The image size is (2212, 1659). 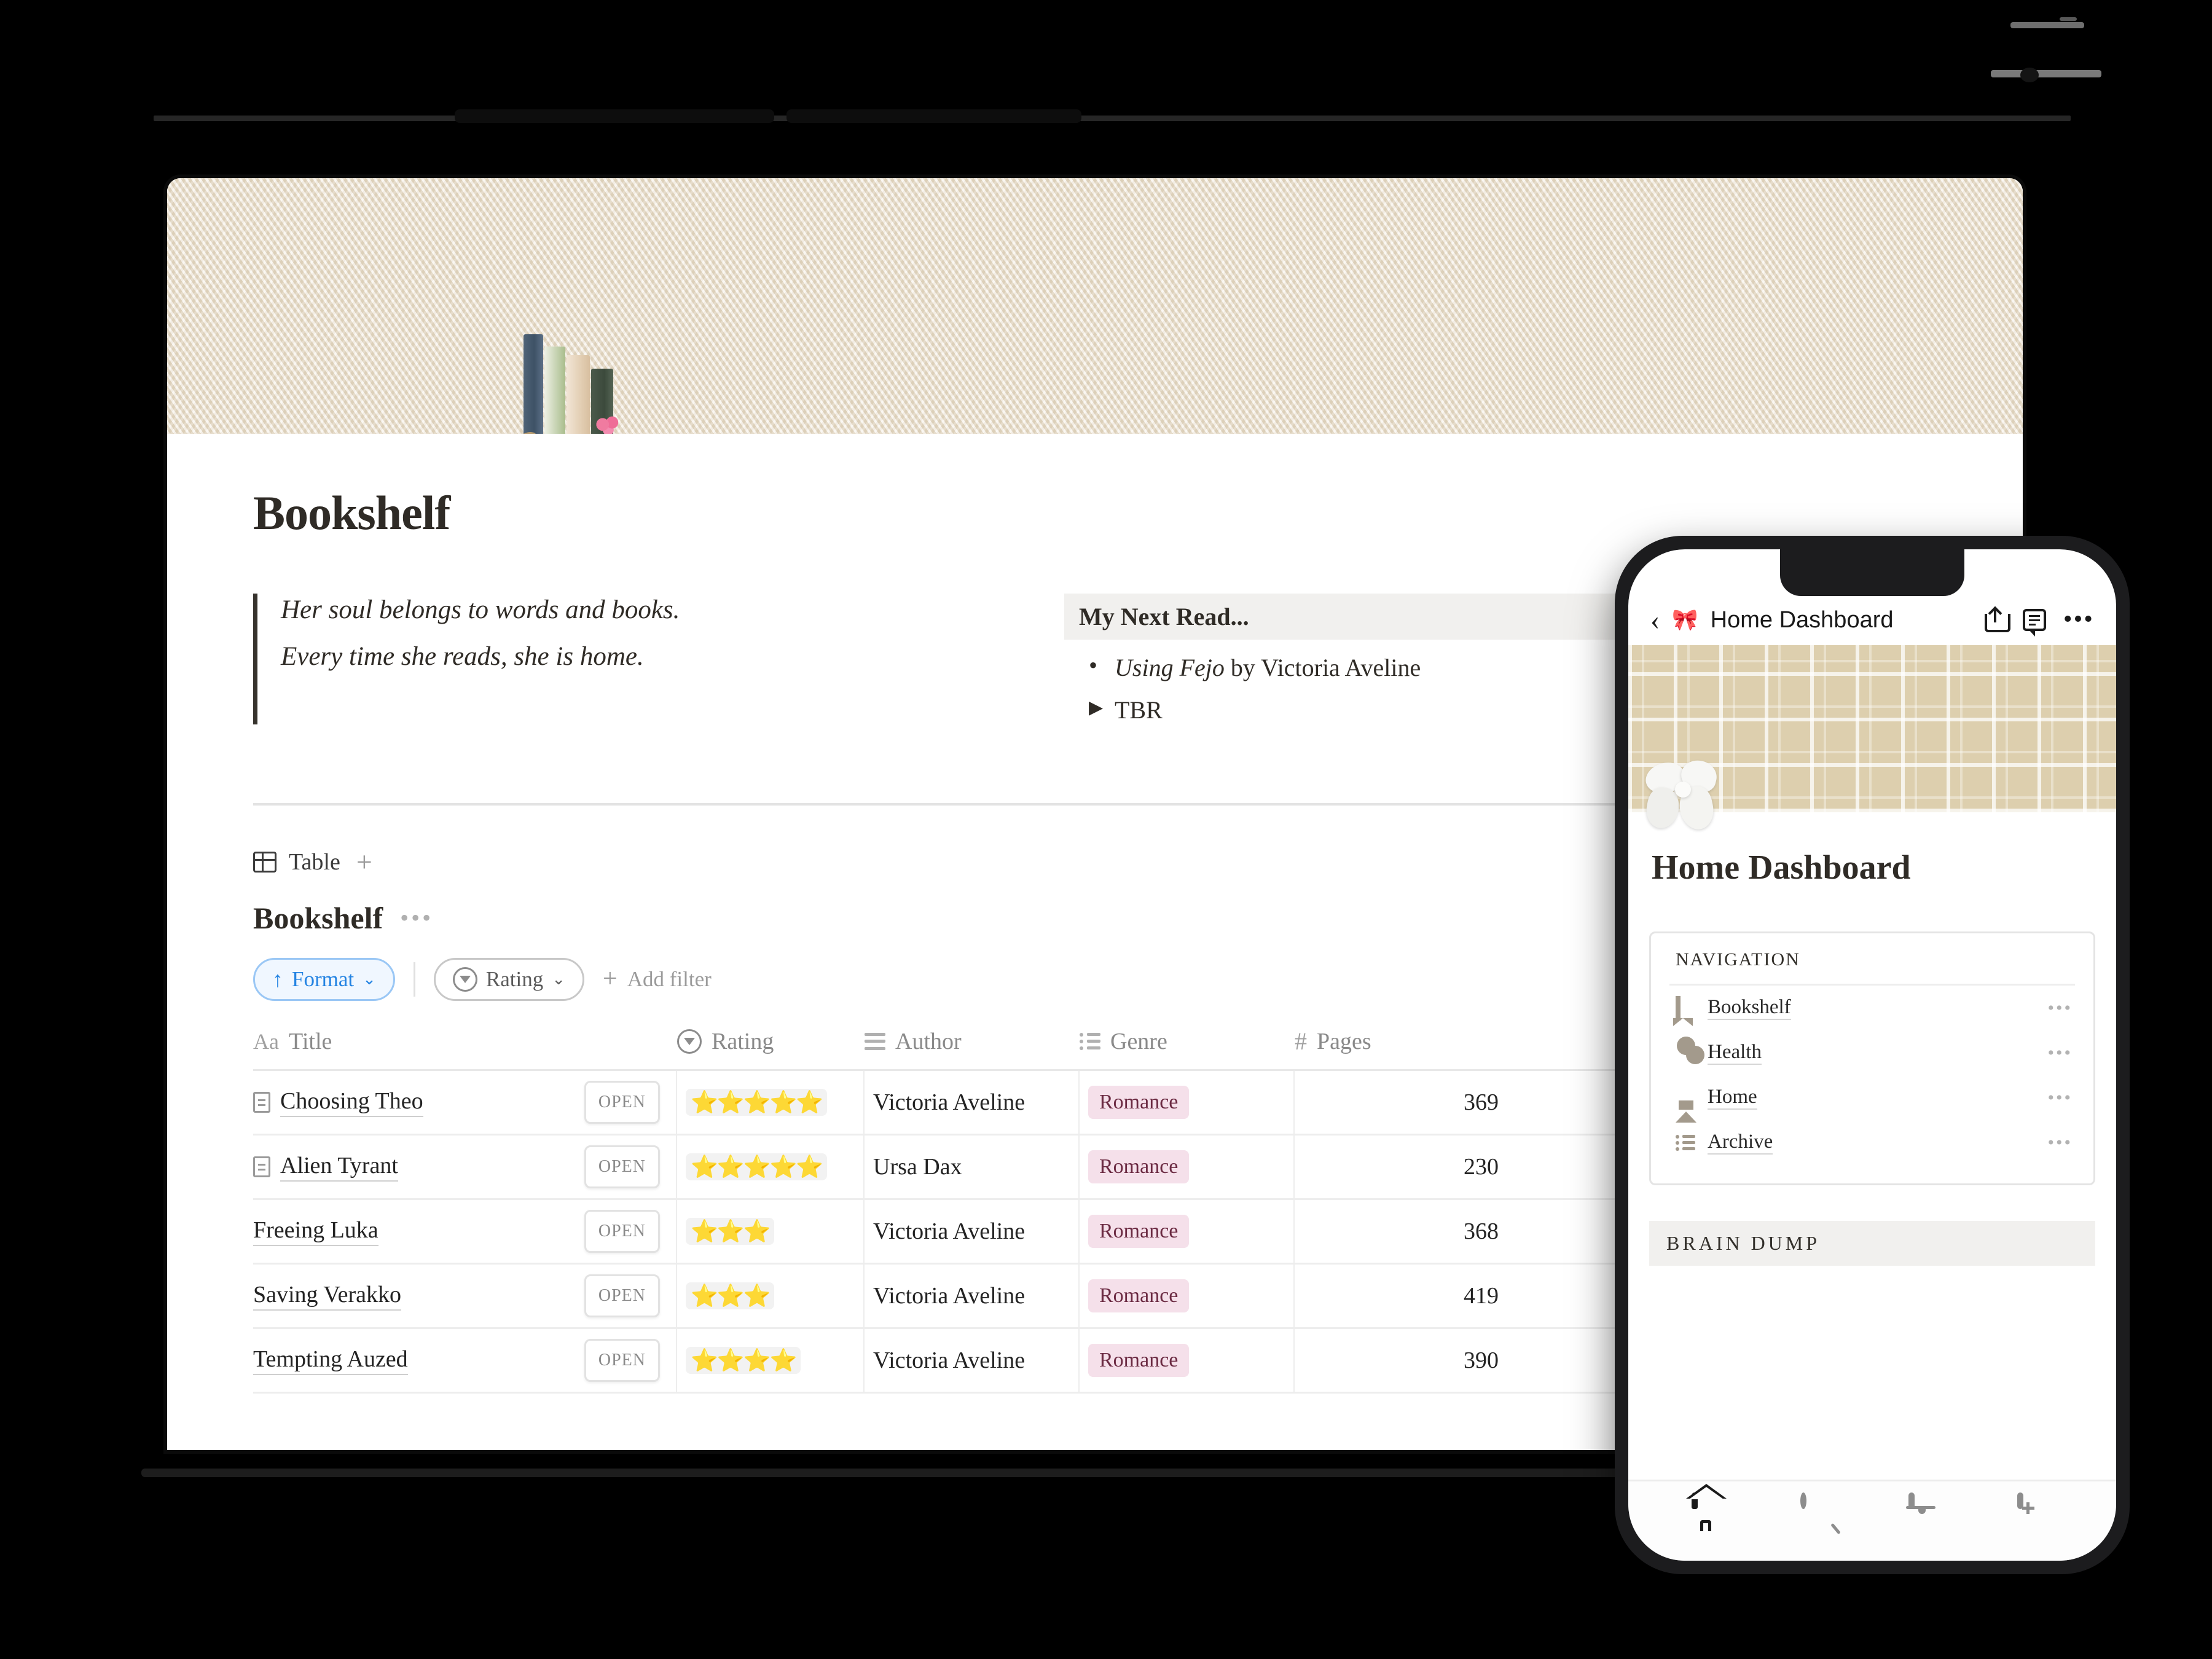 What do you see at coordinates (1872, 1243) in the screenshot?
I see `brain-dump-callout: BRAIN DUMP` at bounding box center [1872, 1243].